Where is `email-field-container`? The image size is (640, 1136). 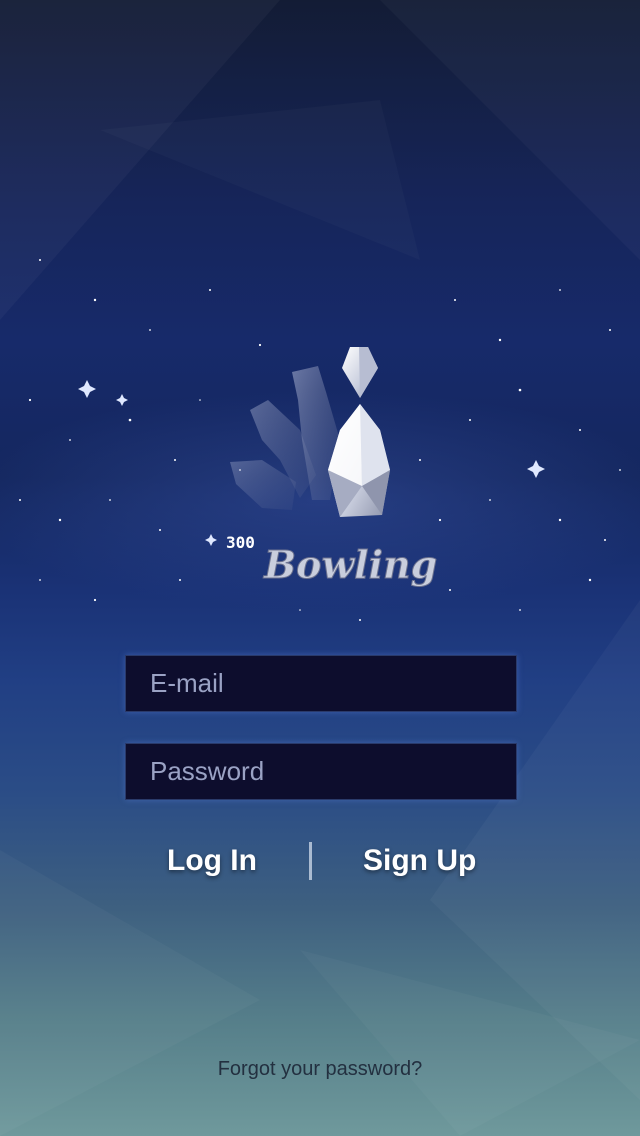 email-field-container is located at coordinates (321, 683).